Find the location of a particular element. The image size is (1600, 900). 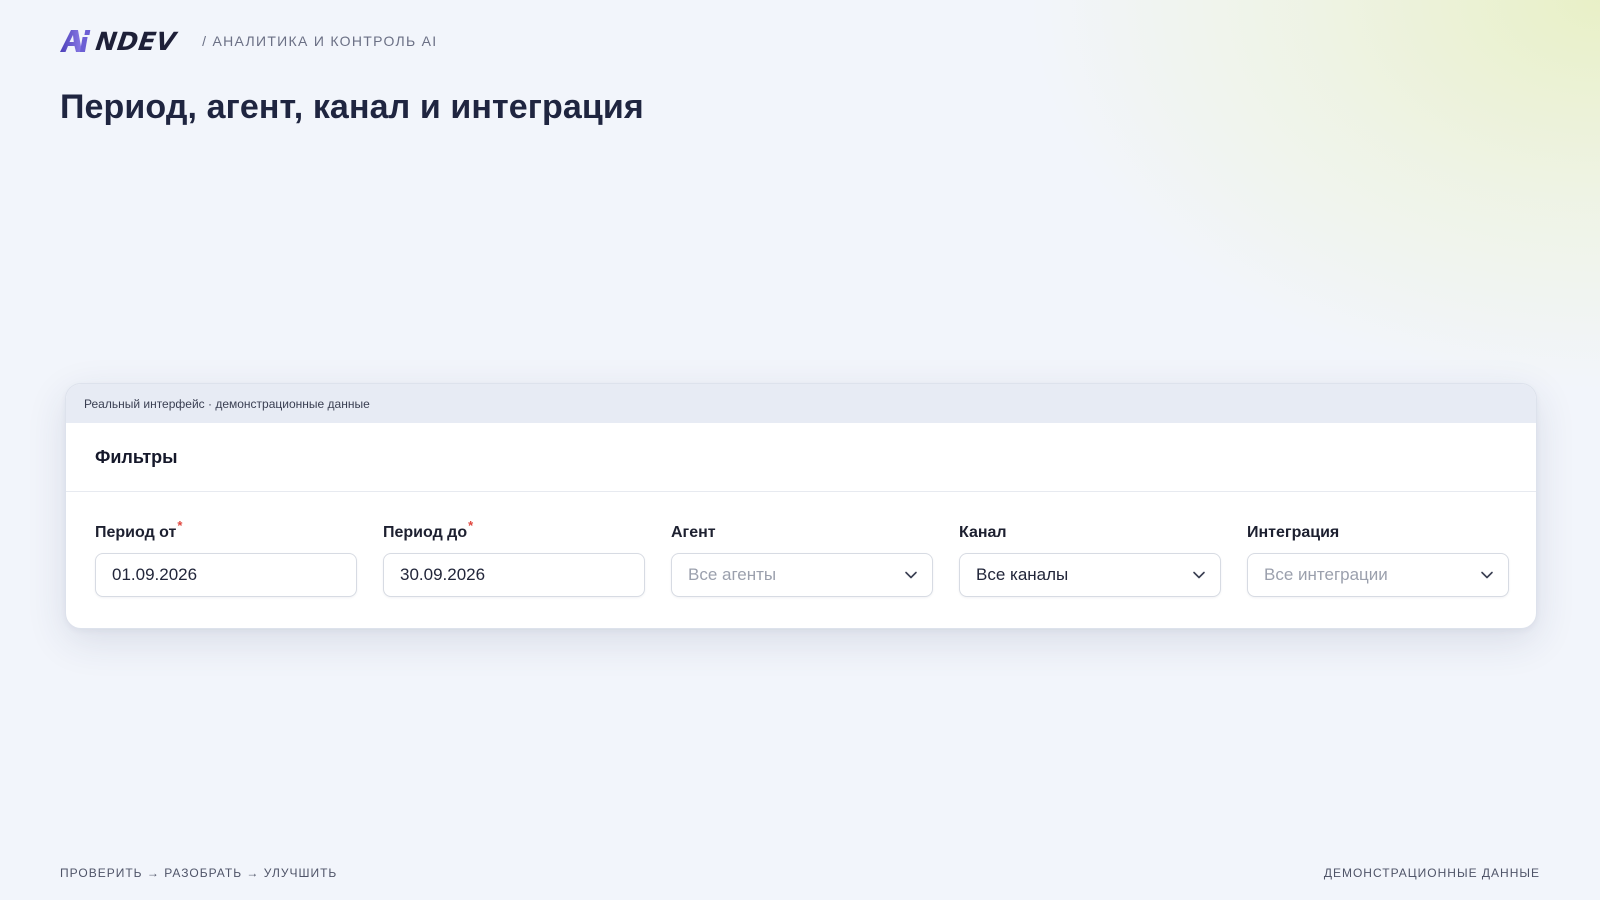

page-title: Период, агент, канал и интеграция is located at coordinates (352, 107).